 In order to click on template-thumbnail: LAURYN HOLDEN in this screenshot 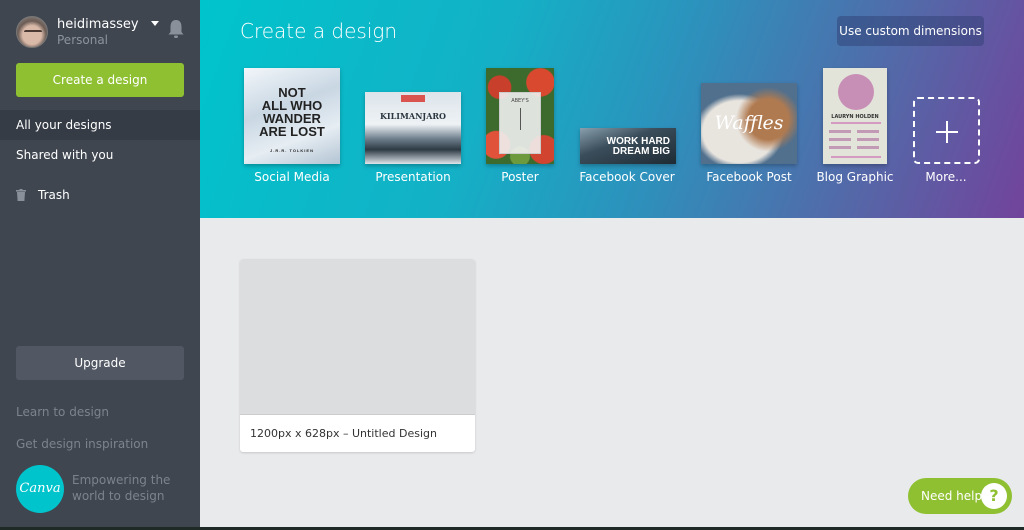, I will do `click(855, 116)`.